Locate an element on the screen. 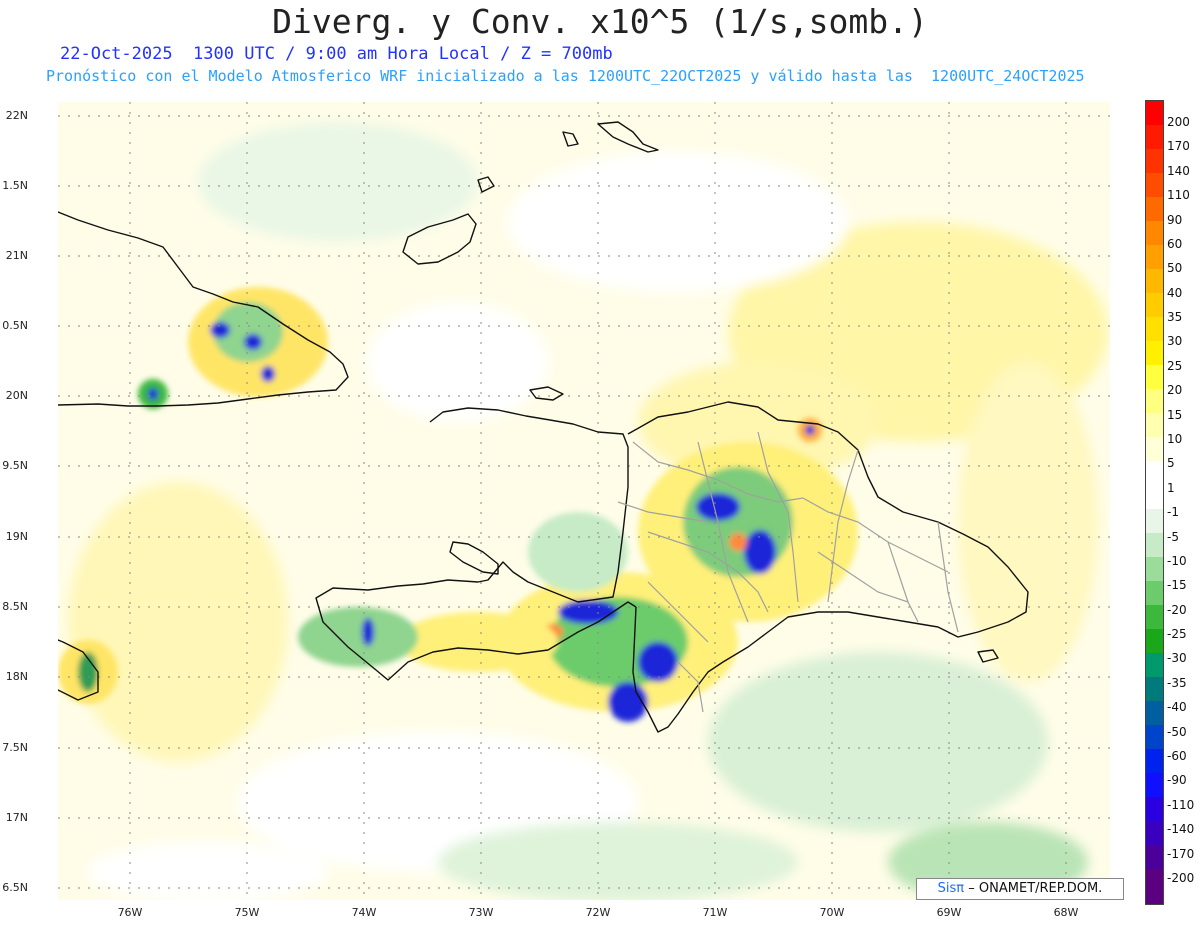  colorbar-label: 50 is located at coordinates (1175, 268).